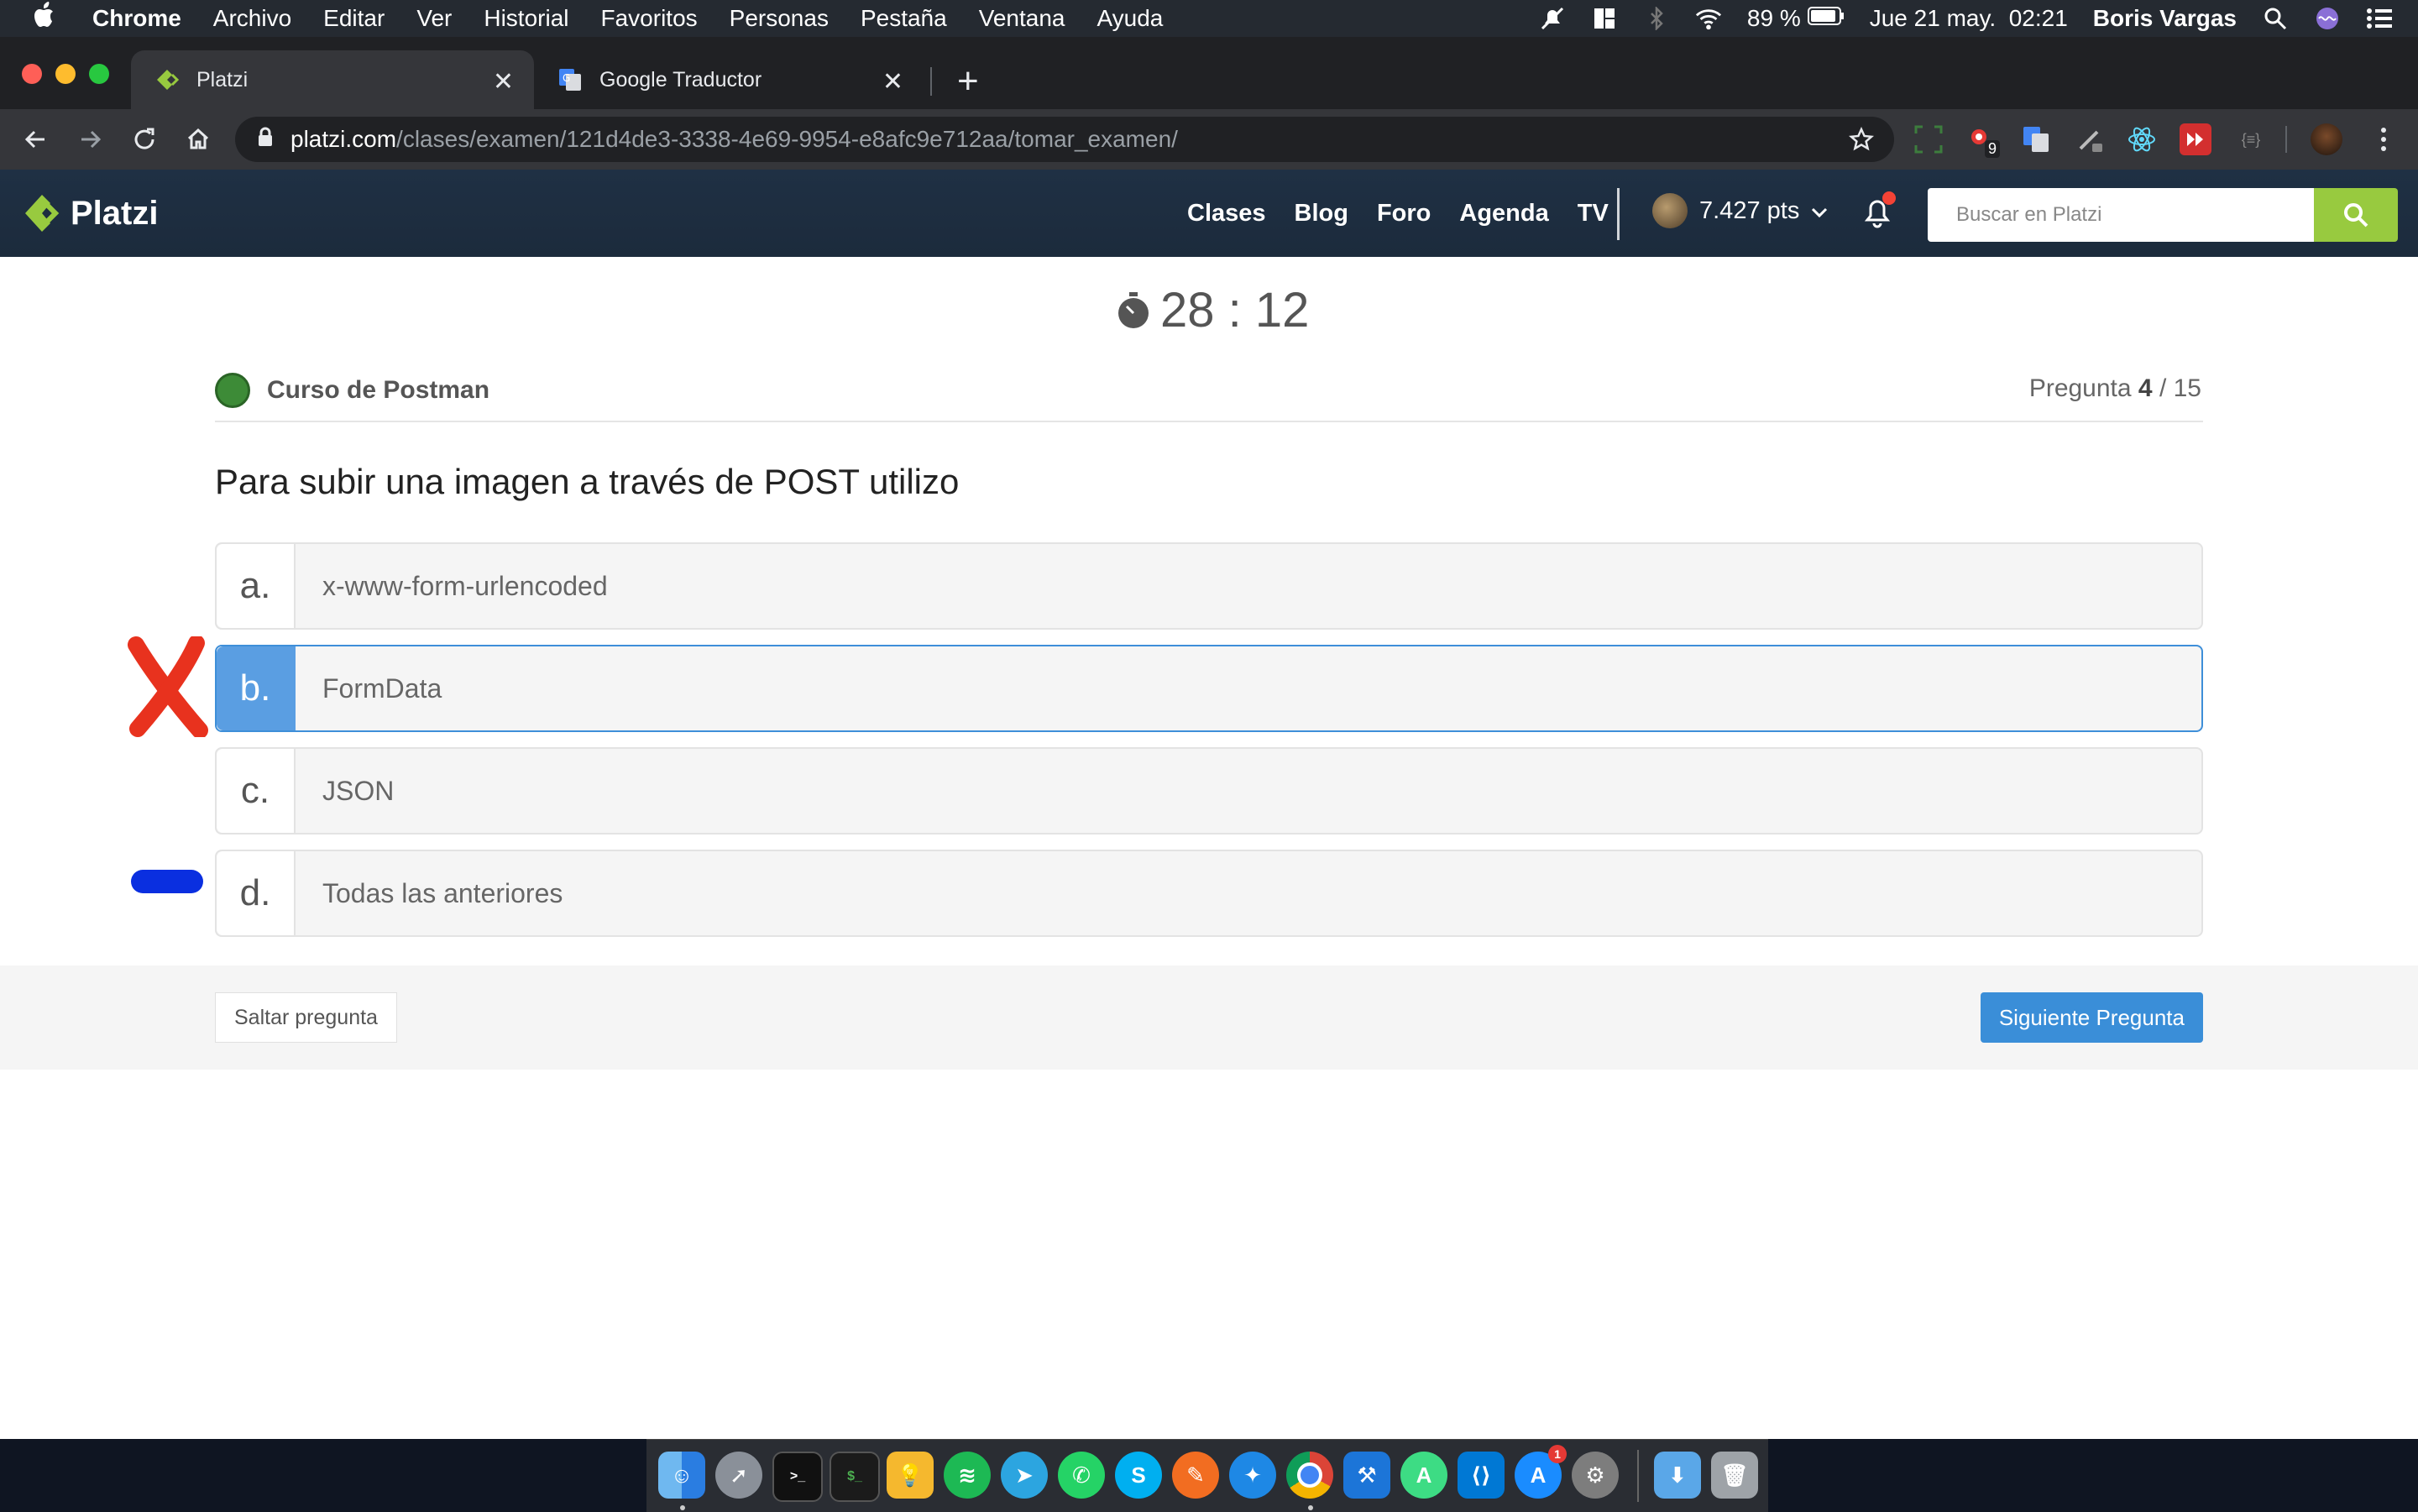 The image size is (2418, 1512). What do you see at coordinates (115, 213) in the screenshot?
I see `platzi-brand: Platzi` at bounding box center [115, 213].